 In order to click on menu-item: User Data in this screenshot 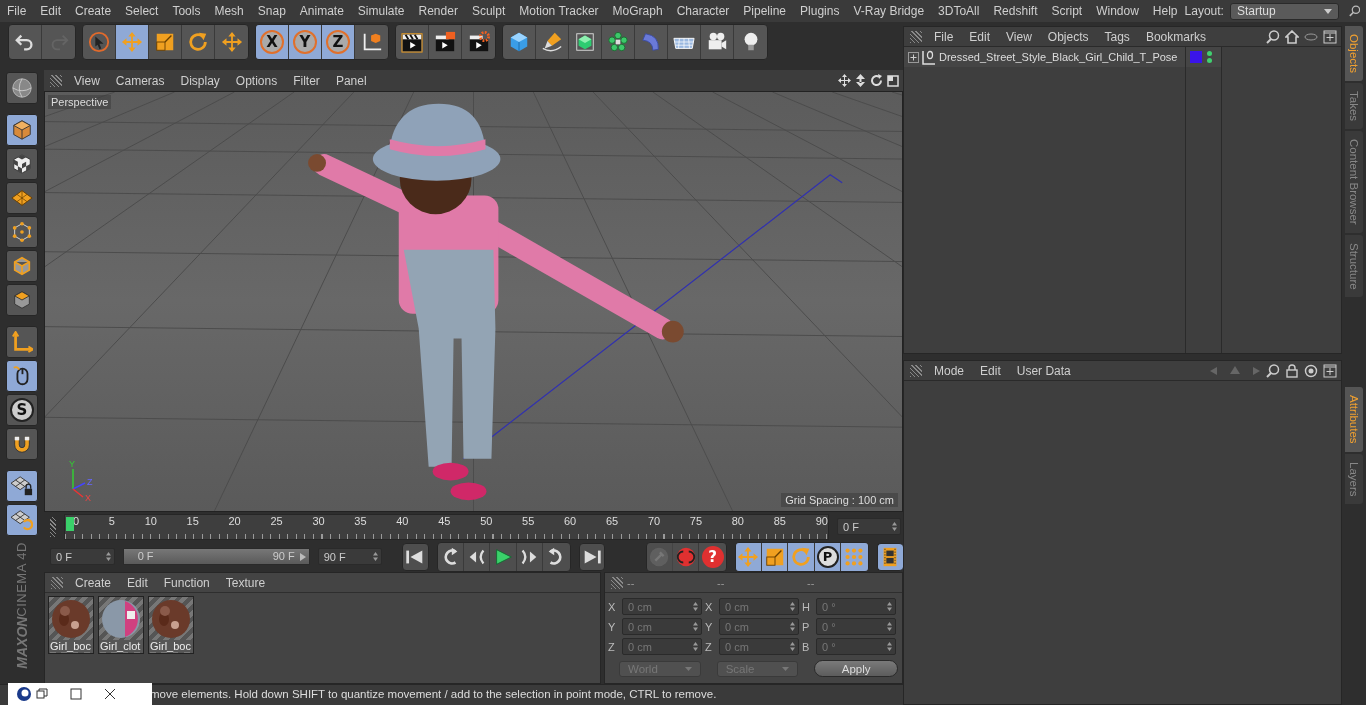, I will do `click(1043, 370)`.